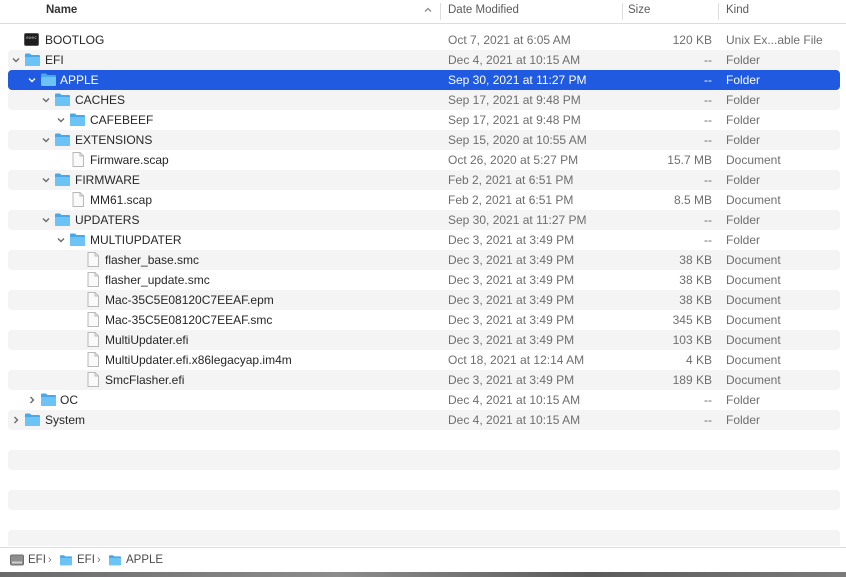 The image size is (846, 577). What do you see at coordinates (424, 100) in the screenshot?
I see `folder-row-caches: CACHES Sep 17, 2021 at 9:48 PM -- Folder` at bounding box center [424, 100].